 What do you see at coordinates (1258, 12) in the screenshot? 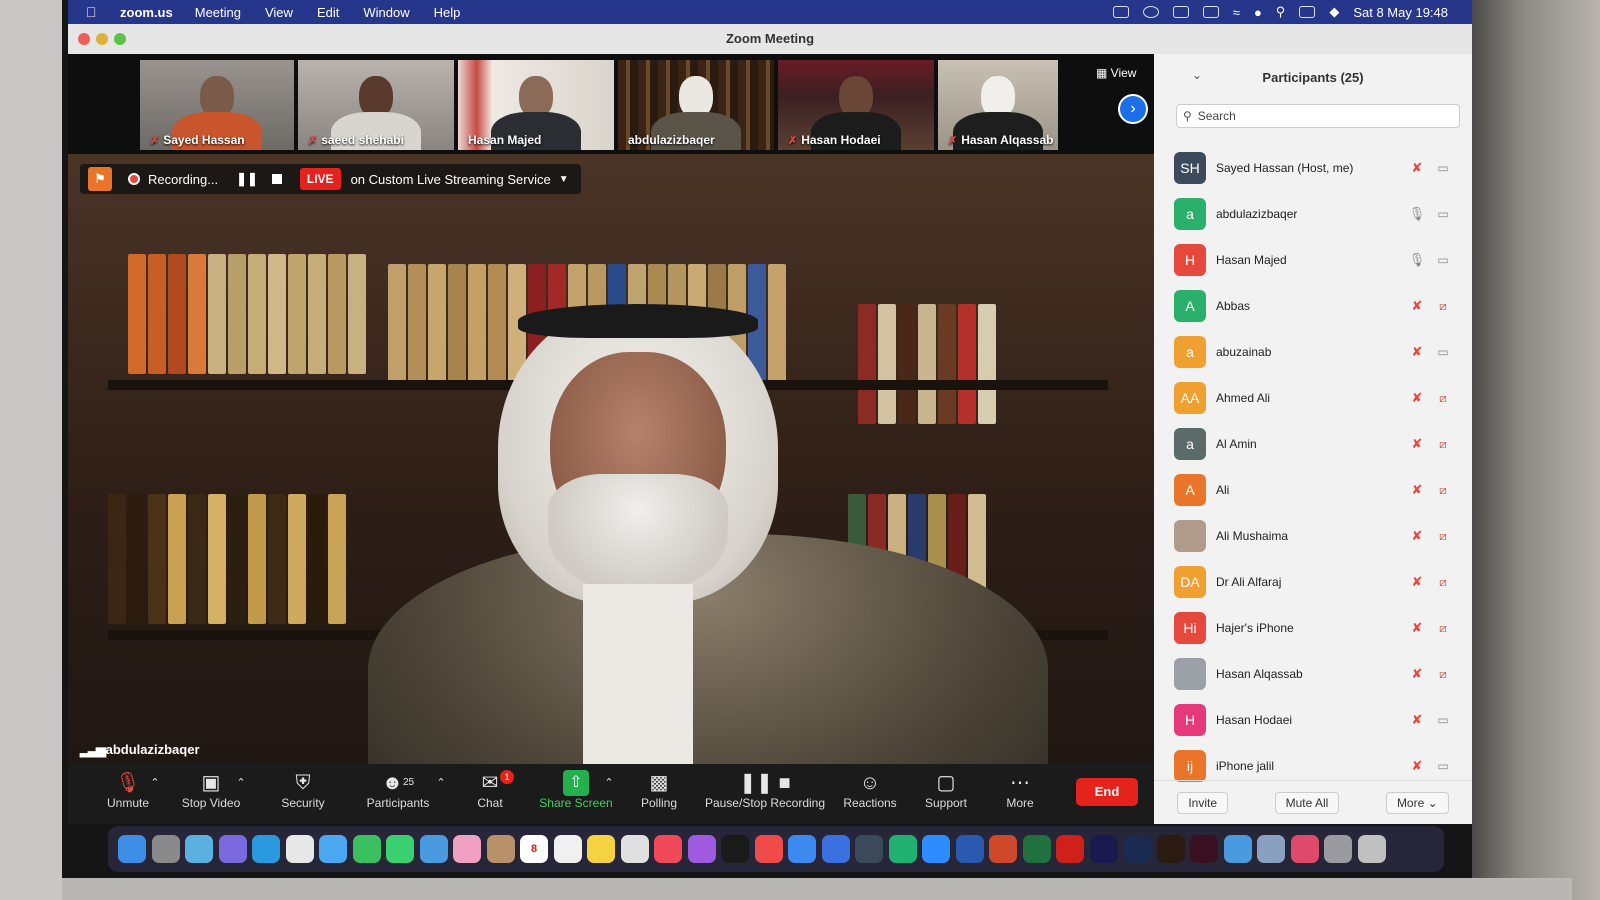
I see `user-switch-icon: ●` at bounding box center [1258, 12].